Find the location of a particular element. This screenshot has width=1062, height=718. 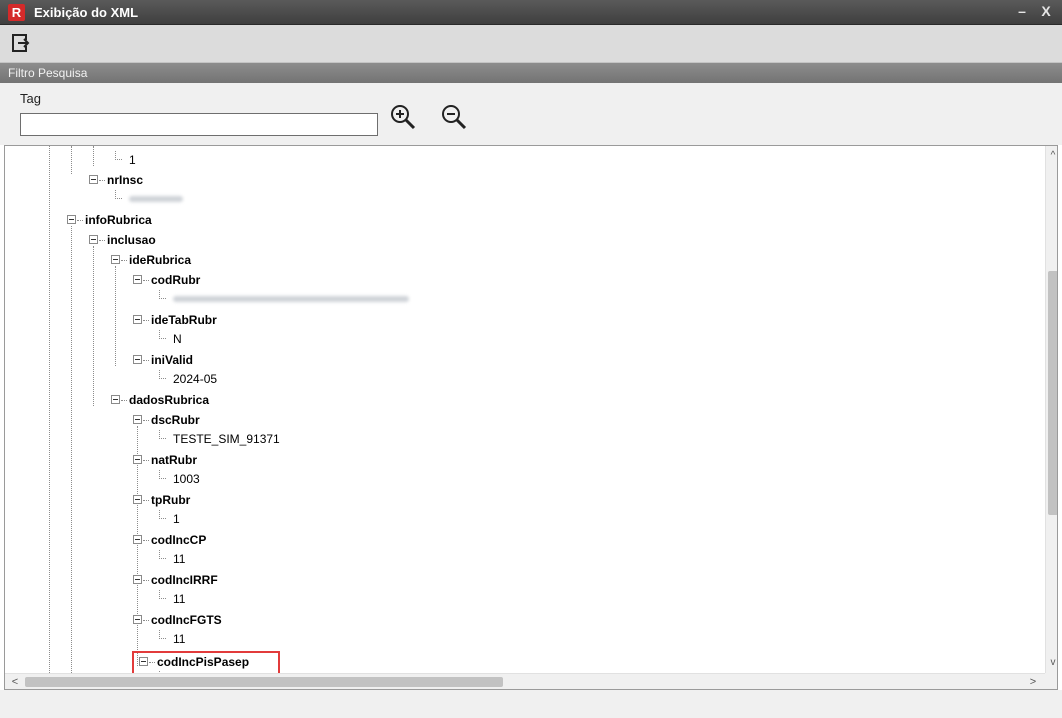

node-label: codIncIRRF is located at coordinates (184, 580).